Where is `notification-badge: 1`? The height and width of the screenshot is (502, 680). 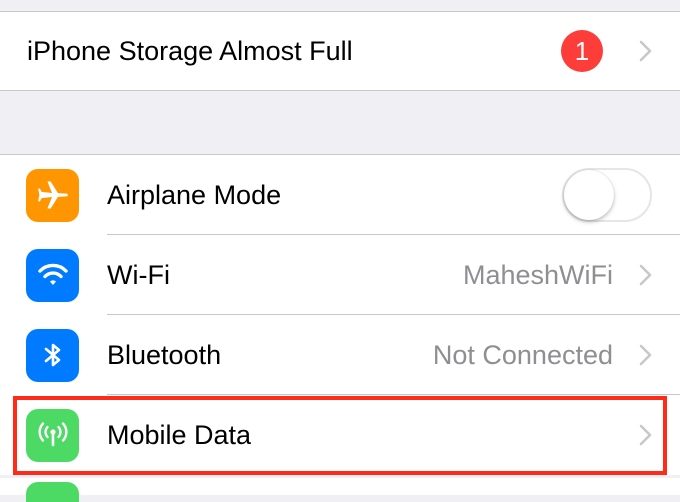 notification-badge: 1 is located at coordinates (582, 51).